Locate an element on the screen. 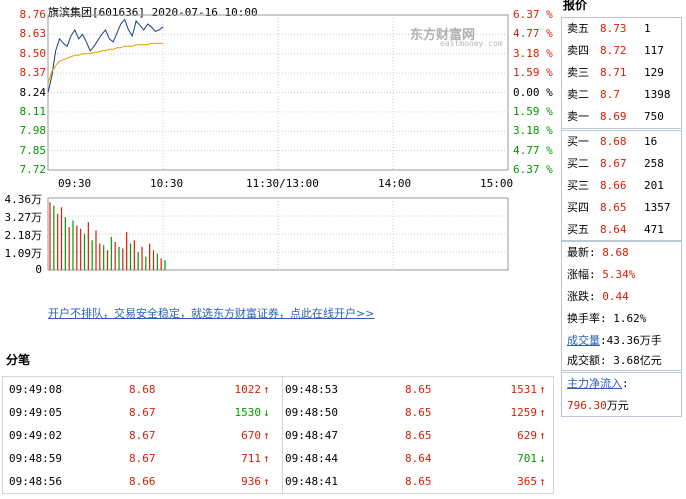 The height and width of the screenshot is (499, 686). tick-row: 09:48:53 8.65 1531 ↑ is located at coordinates (420, 389).